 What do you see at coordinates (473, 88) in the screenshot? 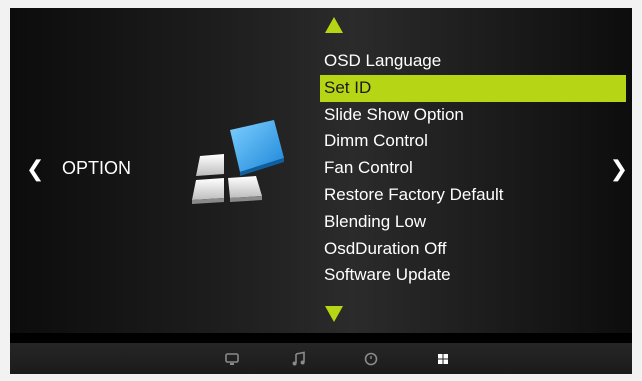
I see `menu-item-set-id: Set ID` at bounding box center [473, 88].